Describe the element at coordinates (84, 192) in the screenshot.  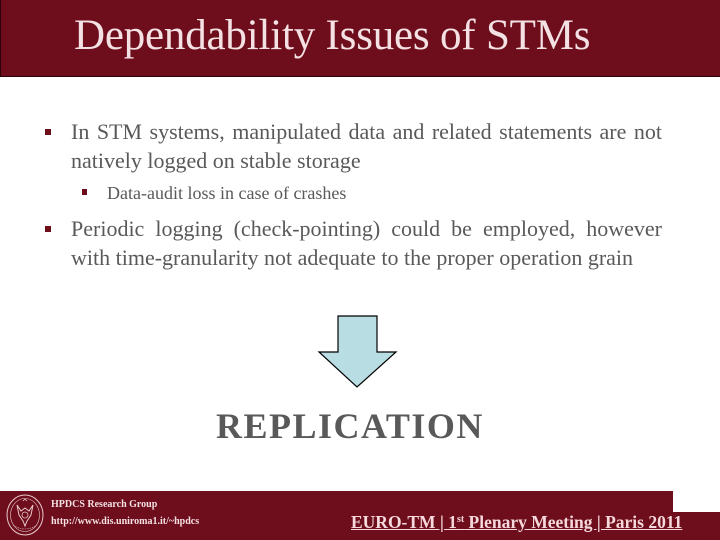
I see `sub-bullet-marker-icon` at that location.